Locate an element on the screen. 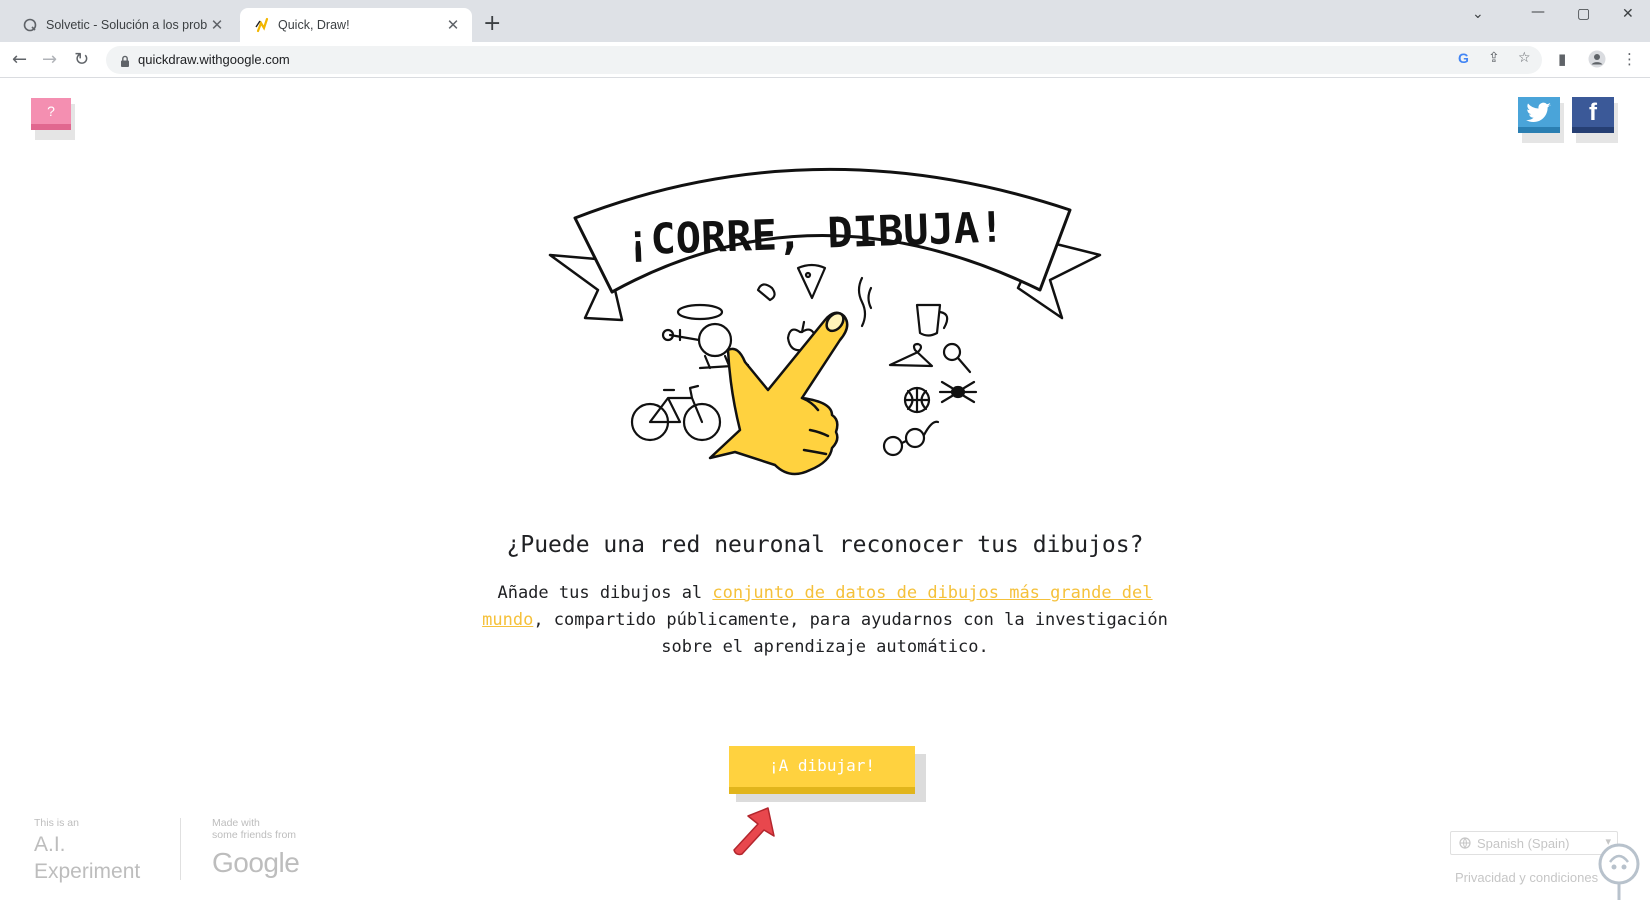 Image resolution: width=1650 pixels, height=908 pixels. made-with-google-badge: Made with some friends from Google is located at coordinates (256, 848).